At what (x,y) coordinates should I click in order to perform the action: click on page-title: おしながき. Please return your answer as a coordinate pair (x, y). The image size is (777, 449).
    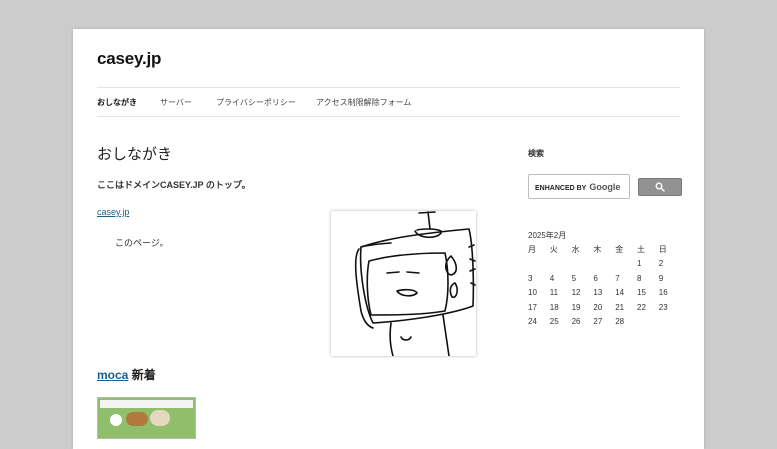
    Looking at the image, I should click on (135, 154).